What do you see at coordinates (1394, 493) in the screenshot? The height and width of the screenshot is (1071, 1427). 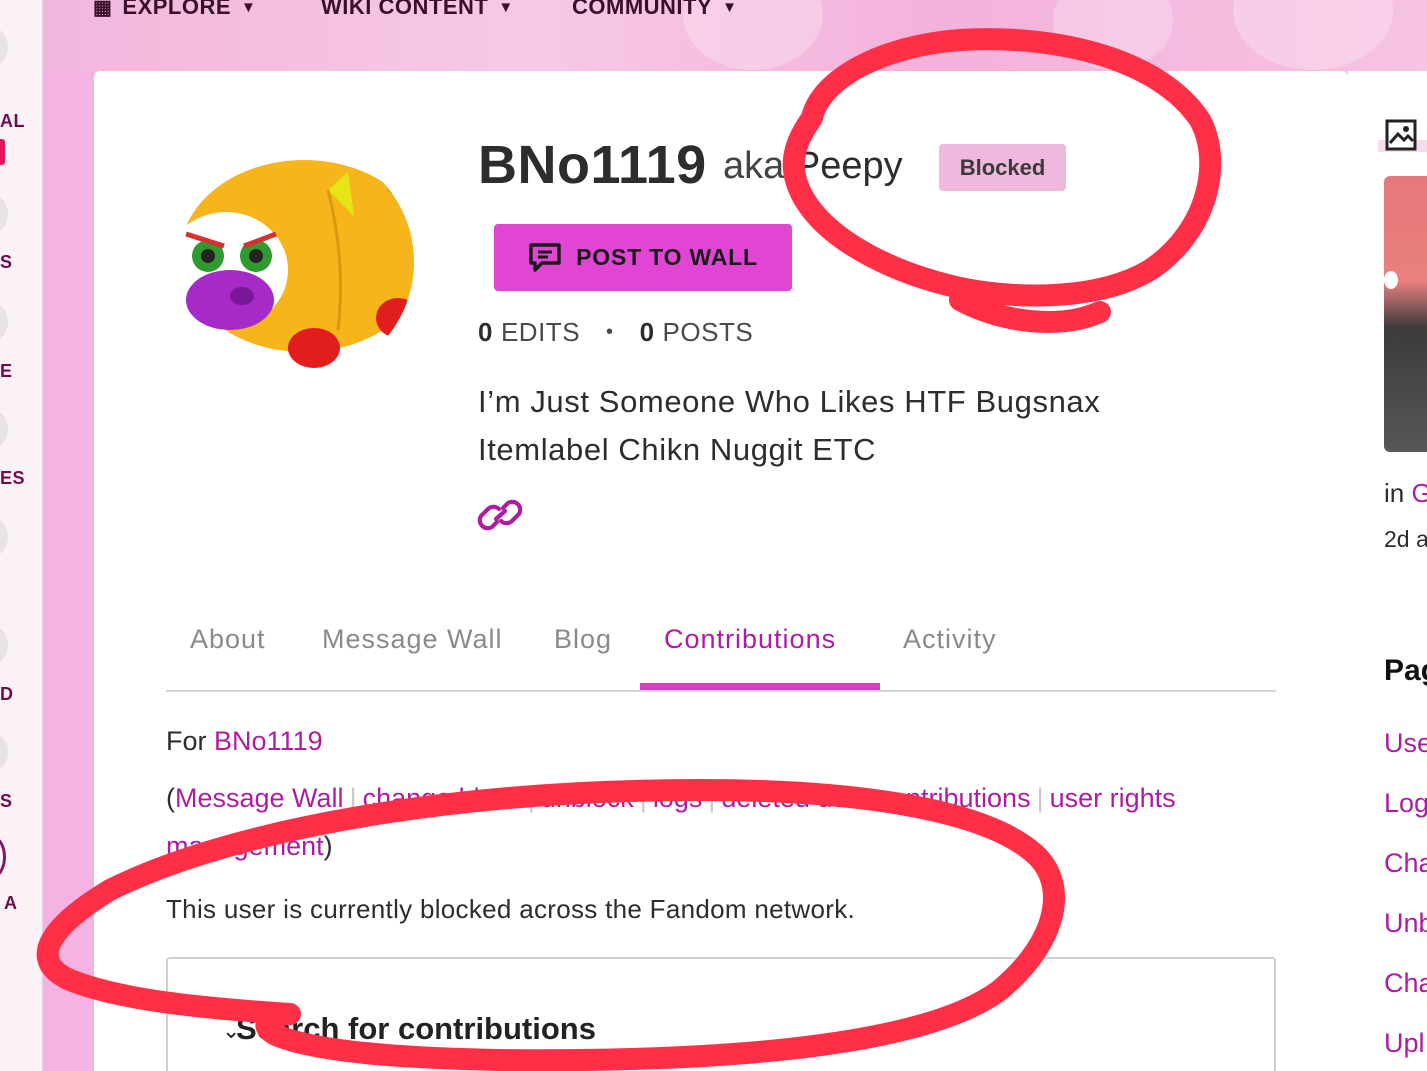 I see `rail-in-prefix: in` at bounding box center [1394, 493].